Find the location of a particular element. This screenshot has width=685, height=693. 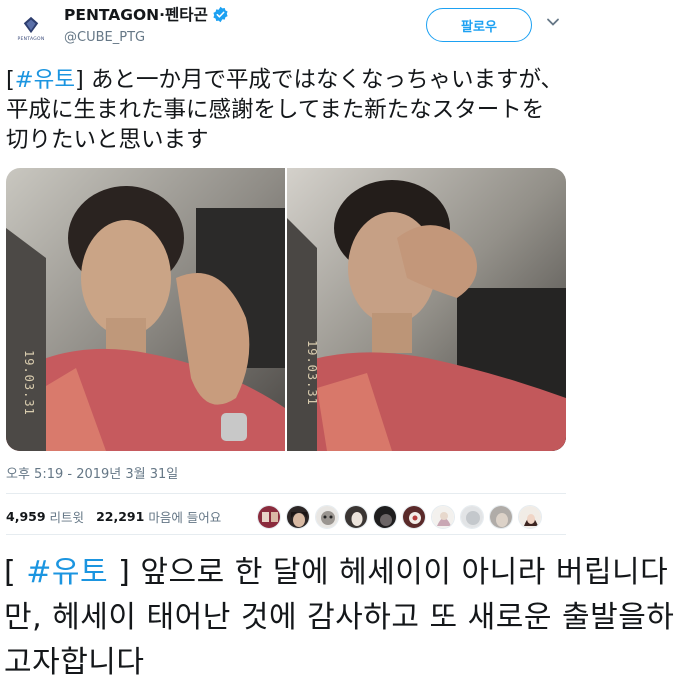

photo-2-date-overlay: 19.03.31 is located at coordinates (312, 373).